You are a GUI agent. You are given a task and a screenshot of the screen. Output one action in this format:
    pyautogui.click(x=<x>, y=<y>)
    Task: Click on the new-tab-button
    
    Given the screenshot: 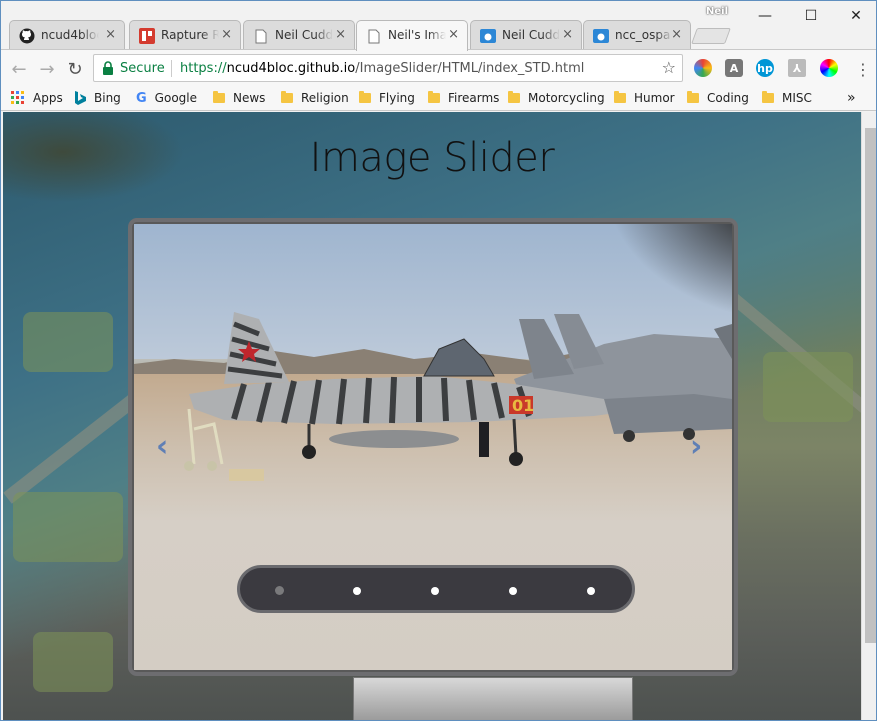 What is the action you would take?
    pyautogui.click(x=711, y=36)
    